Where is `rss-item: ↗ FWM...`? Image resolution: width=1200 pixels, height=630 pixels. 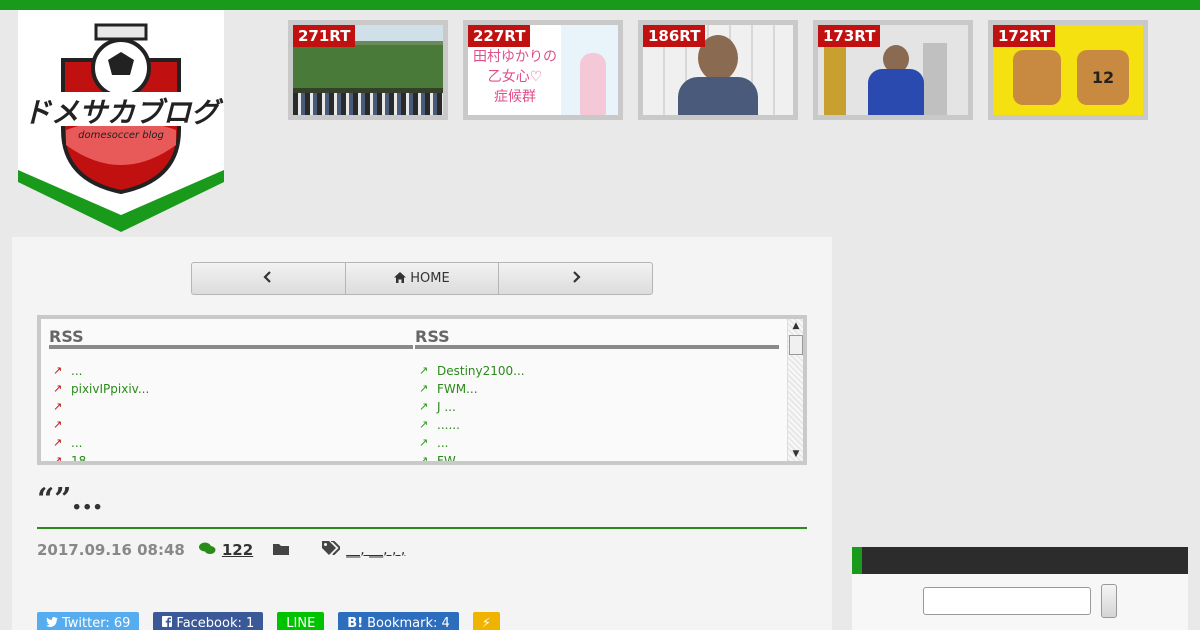
rss-item: ↗ FWM... is located at coordinates (597, 389).